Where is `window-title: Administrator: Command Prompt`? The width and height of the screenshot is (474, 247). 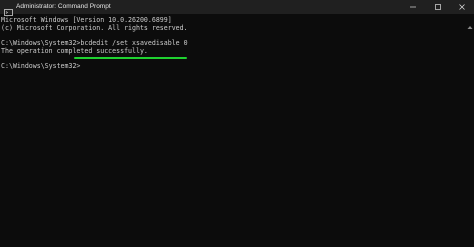 window-title: Administrator: Command Prompt is located at coordinates (63, 6).